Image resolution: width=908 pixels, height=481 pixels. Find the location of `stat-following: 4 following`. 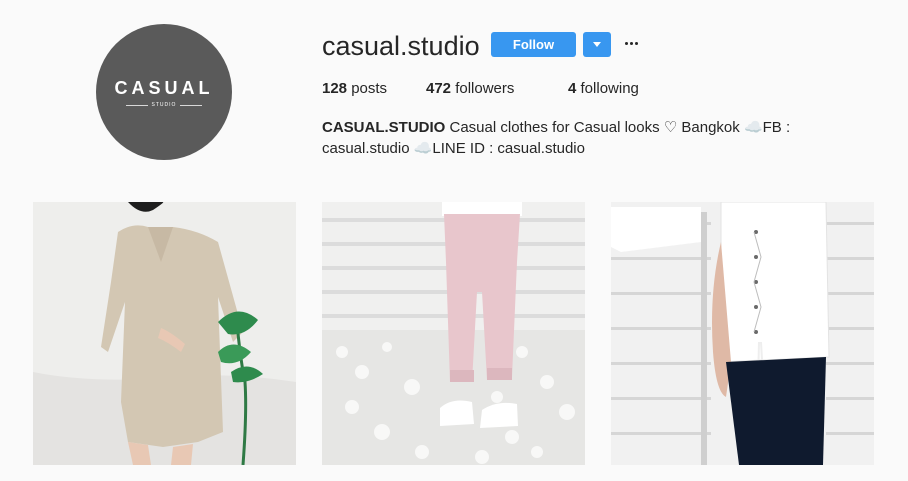

stat-following: 4 following is located at coordinates (603, 89).